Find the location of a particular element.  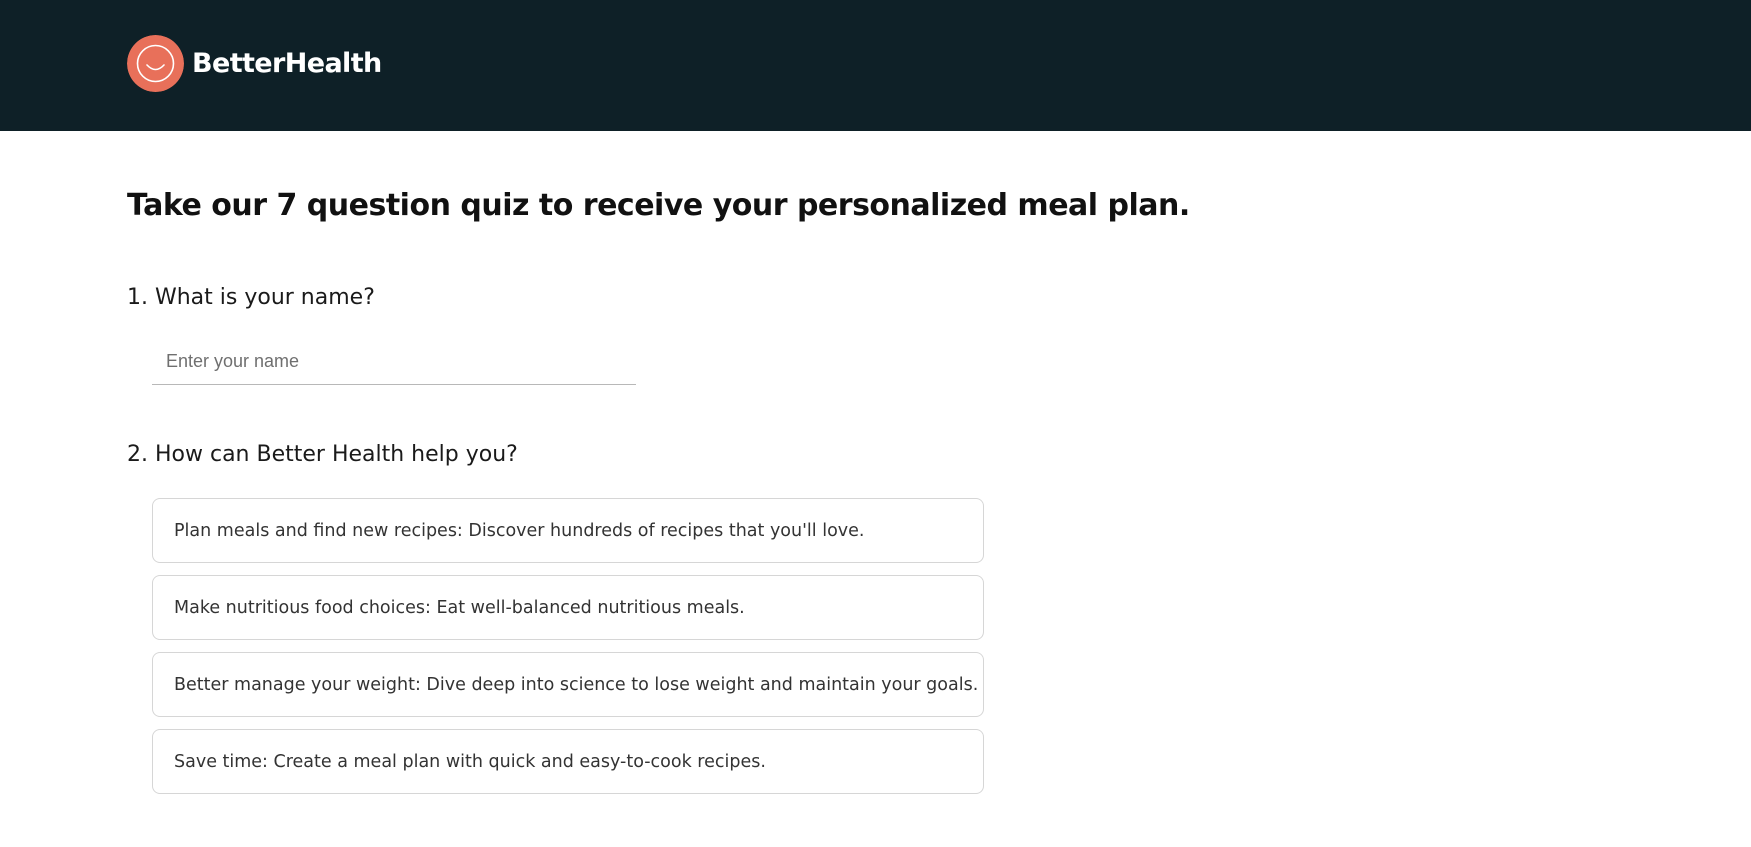

brand-logo-link: BetterHealth is located at coordinates (254, 63).